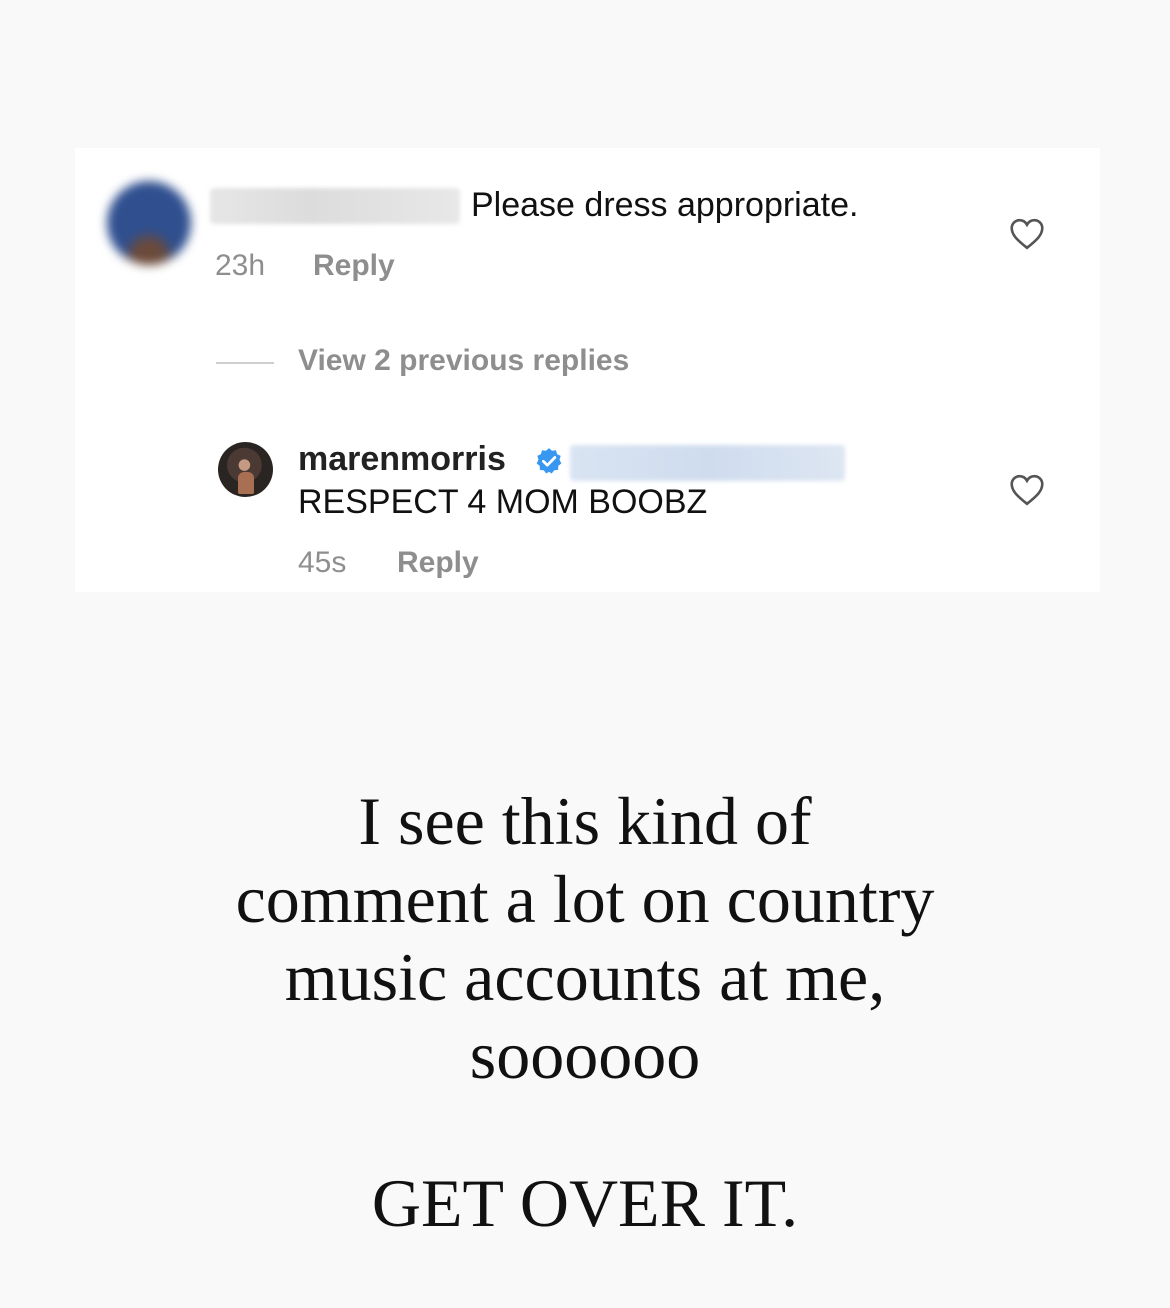 The image size is (1170, 1308). What do you see at coordinates (549, 461) in the screenshot?
I see `verified-badge-icon` at bounding box center [549, 461].